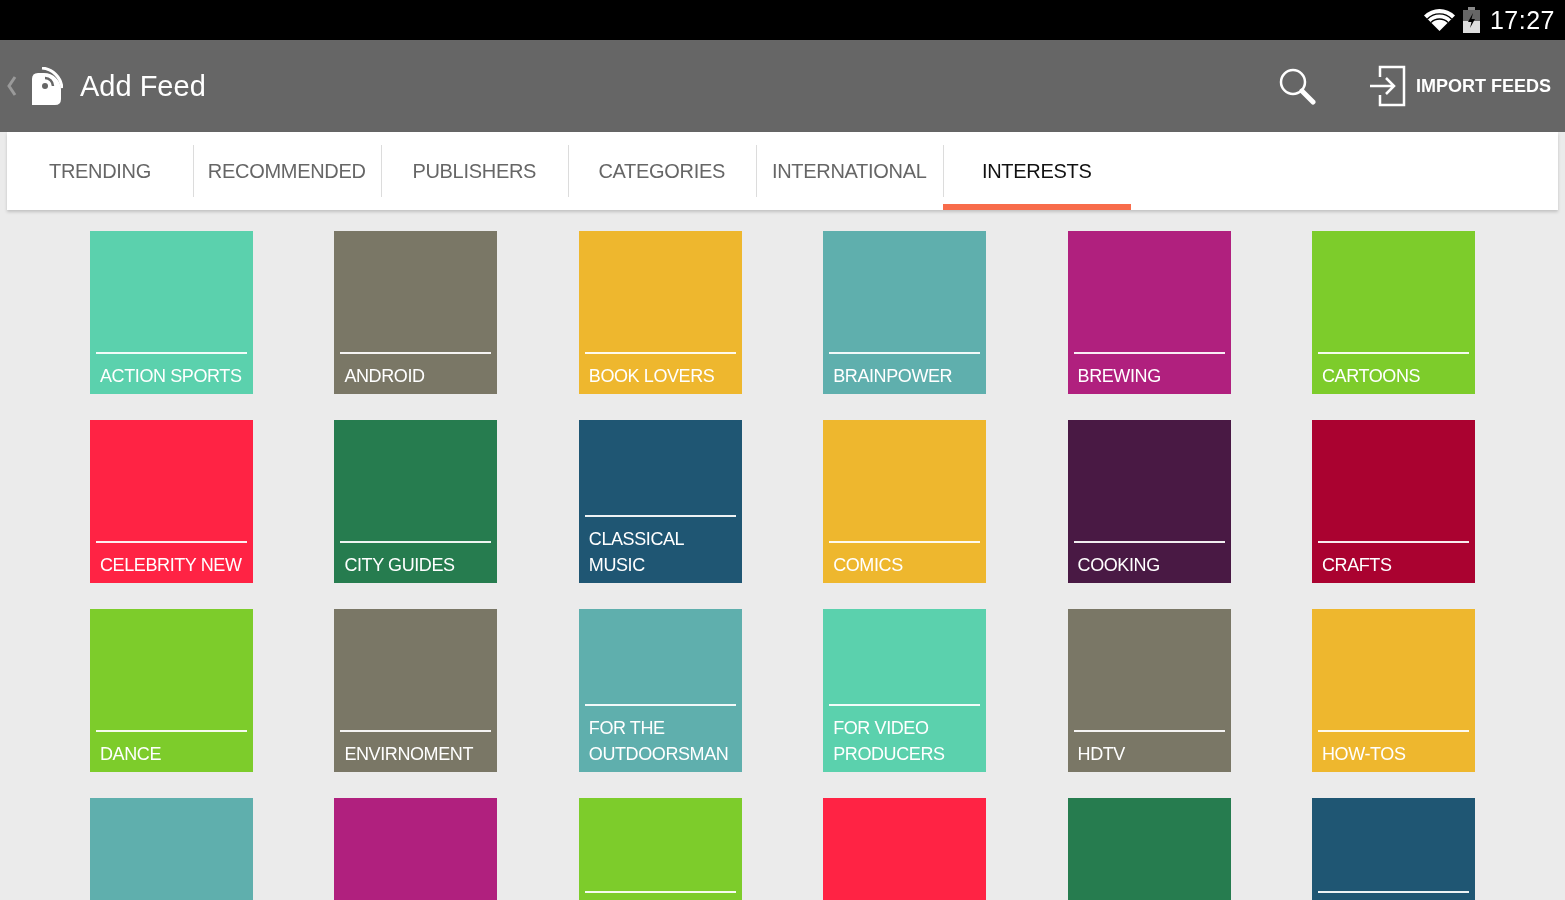 Image resolution: width=1565 pixels, height=900 pixels. What do you see at coordinates (12, 86) in the screenshot?
I see `chevron-left-icon` at bounding box center [12, 86].